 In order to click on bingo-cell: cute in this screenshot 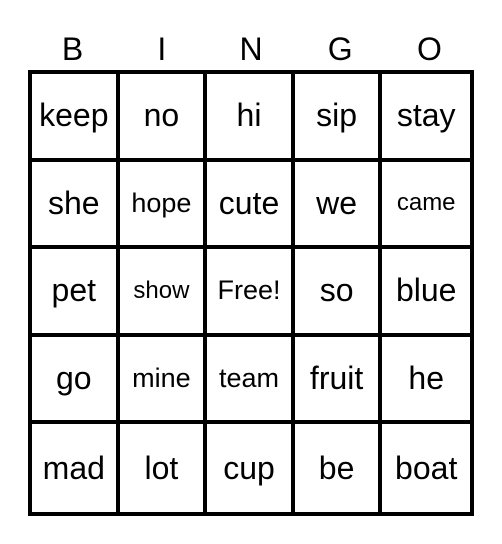, I will do `click(251, 205)`.